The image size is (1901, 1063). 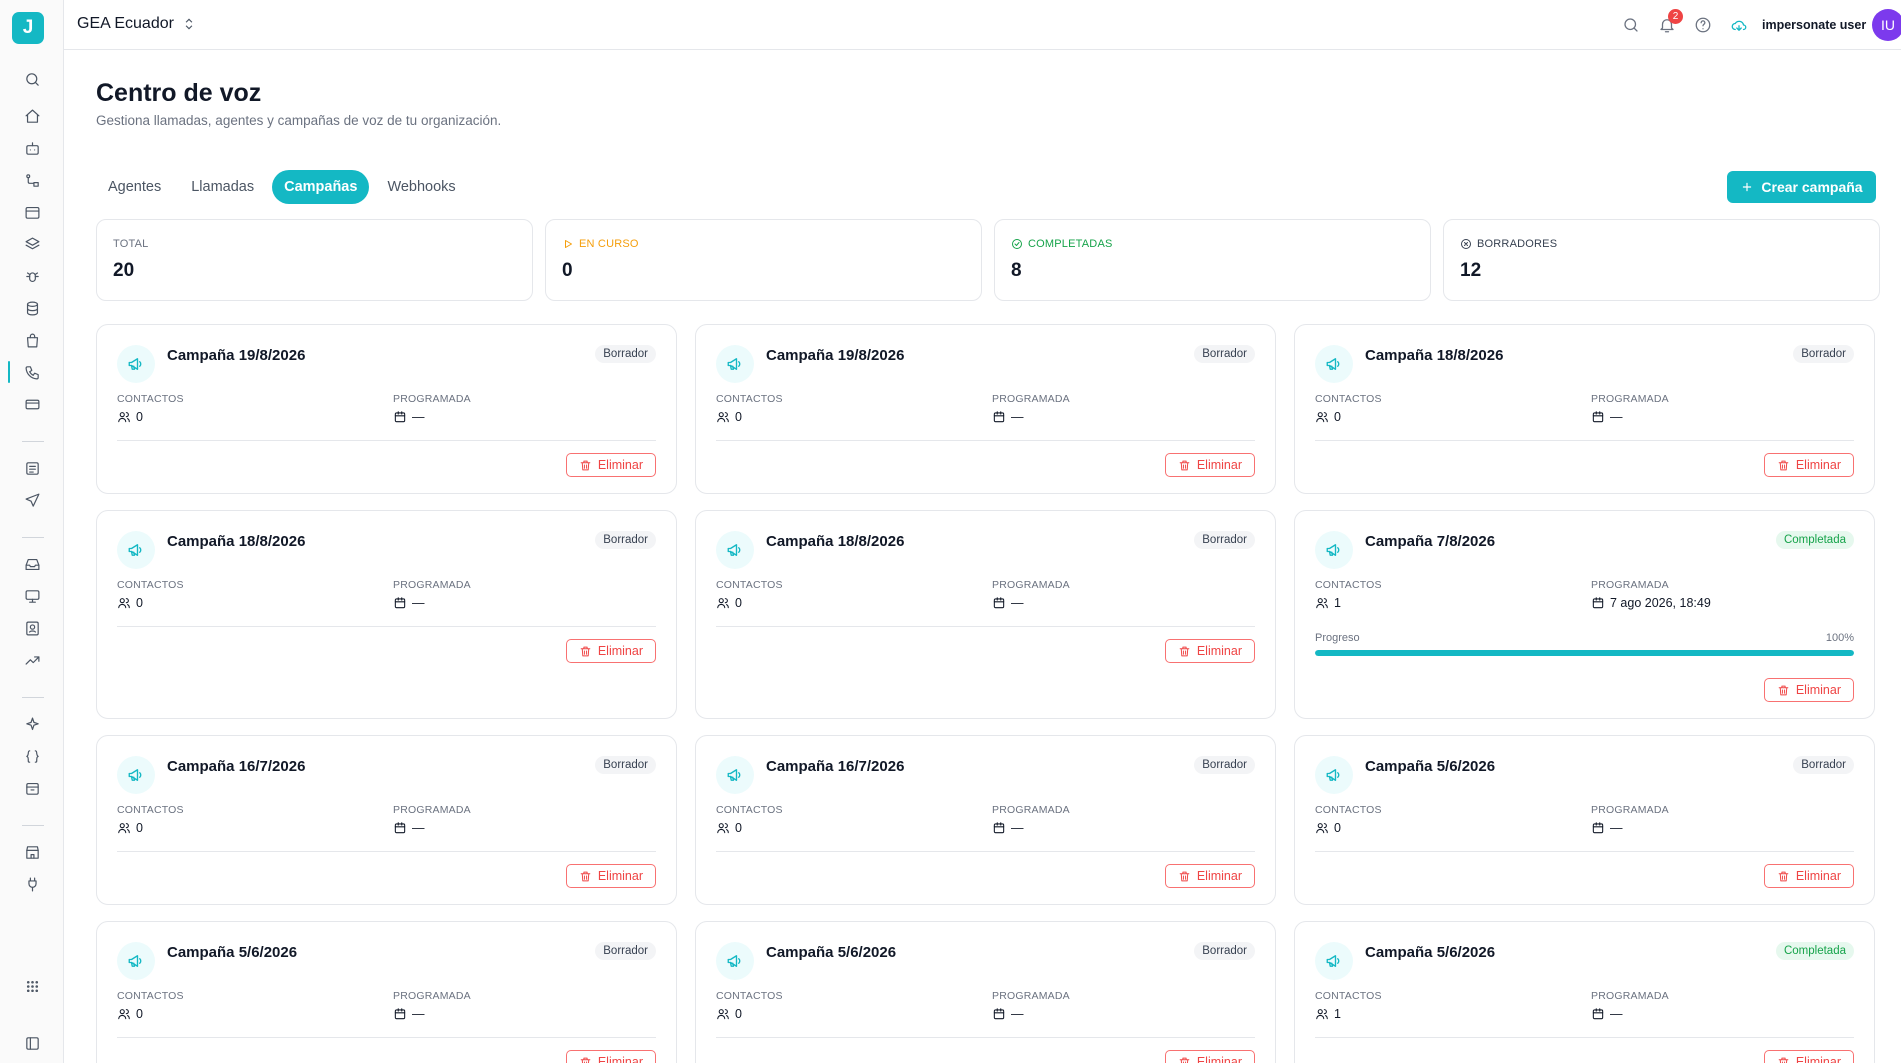 What do you see at coordinates (32, 788) in the screenshot?
I see `package-icon` at bounding box center [32, 788].